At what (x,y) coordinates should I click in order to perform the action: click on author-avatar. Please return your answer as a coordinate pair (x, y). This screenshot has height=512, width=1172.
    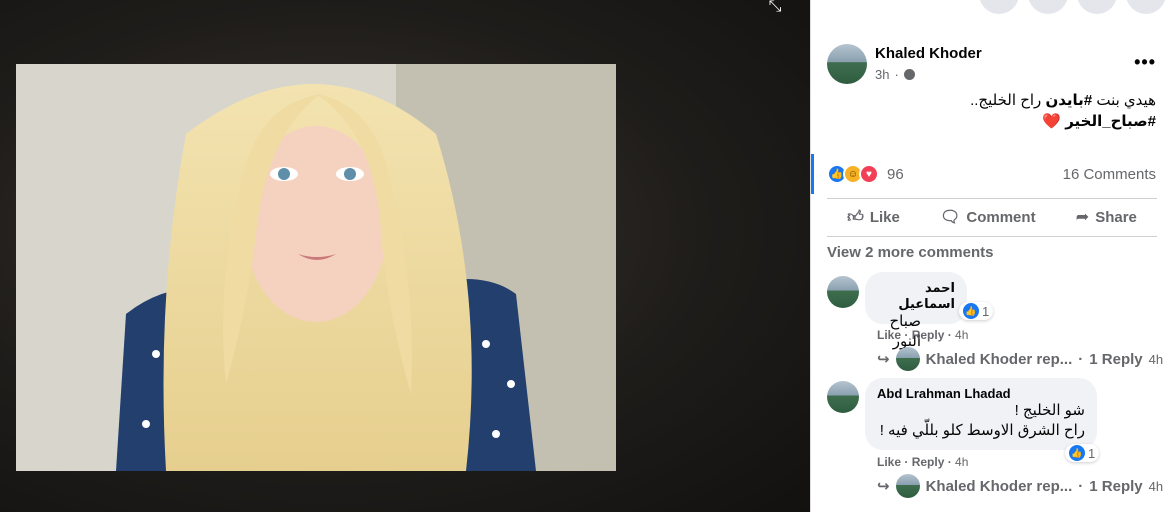
    Looking at the image, I should click on (847, 64).